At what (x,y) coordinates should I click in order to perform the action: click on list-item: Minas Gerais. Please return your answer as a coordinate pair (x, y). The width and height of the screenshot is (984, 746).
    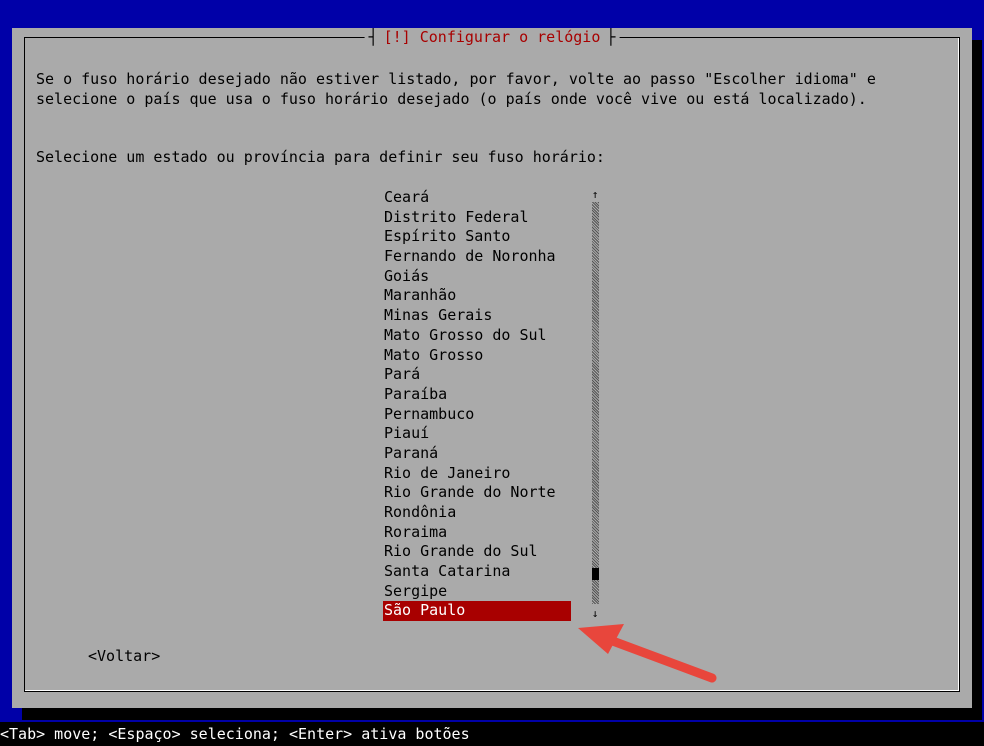
    Looking at the image, I should click on (477, 316).